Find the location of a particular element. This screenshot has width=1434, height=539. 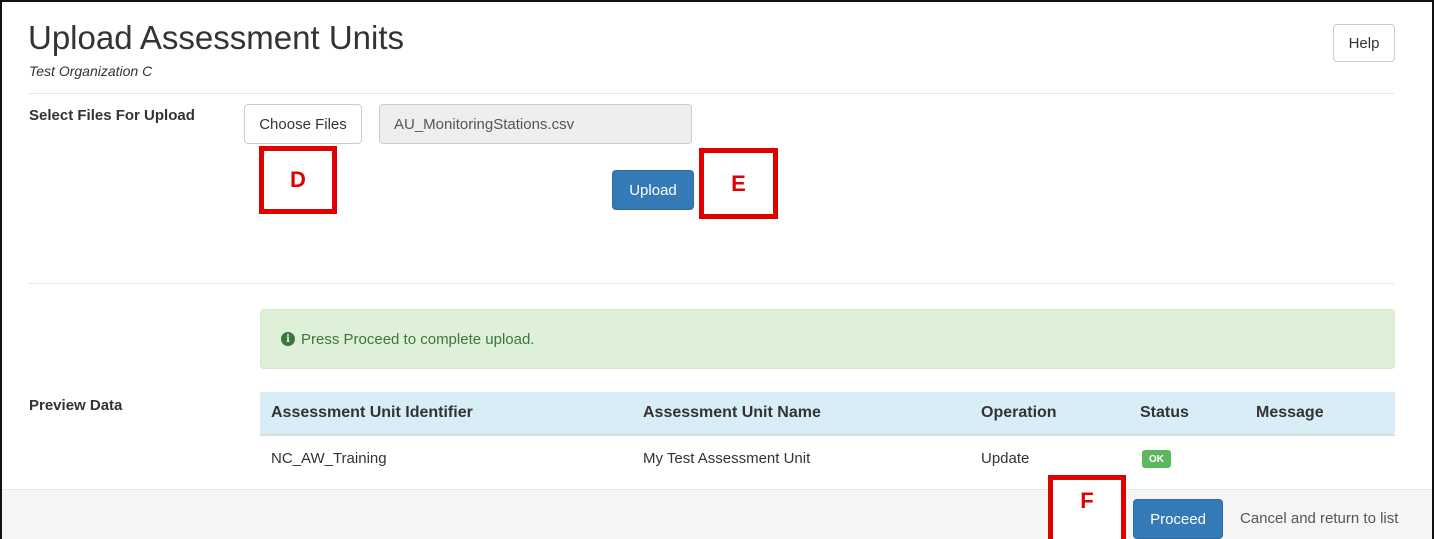

proceed-button: Proceed is located at coordinates (1178, 519).